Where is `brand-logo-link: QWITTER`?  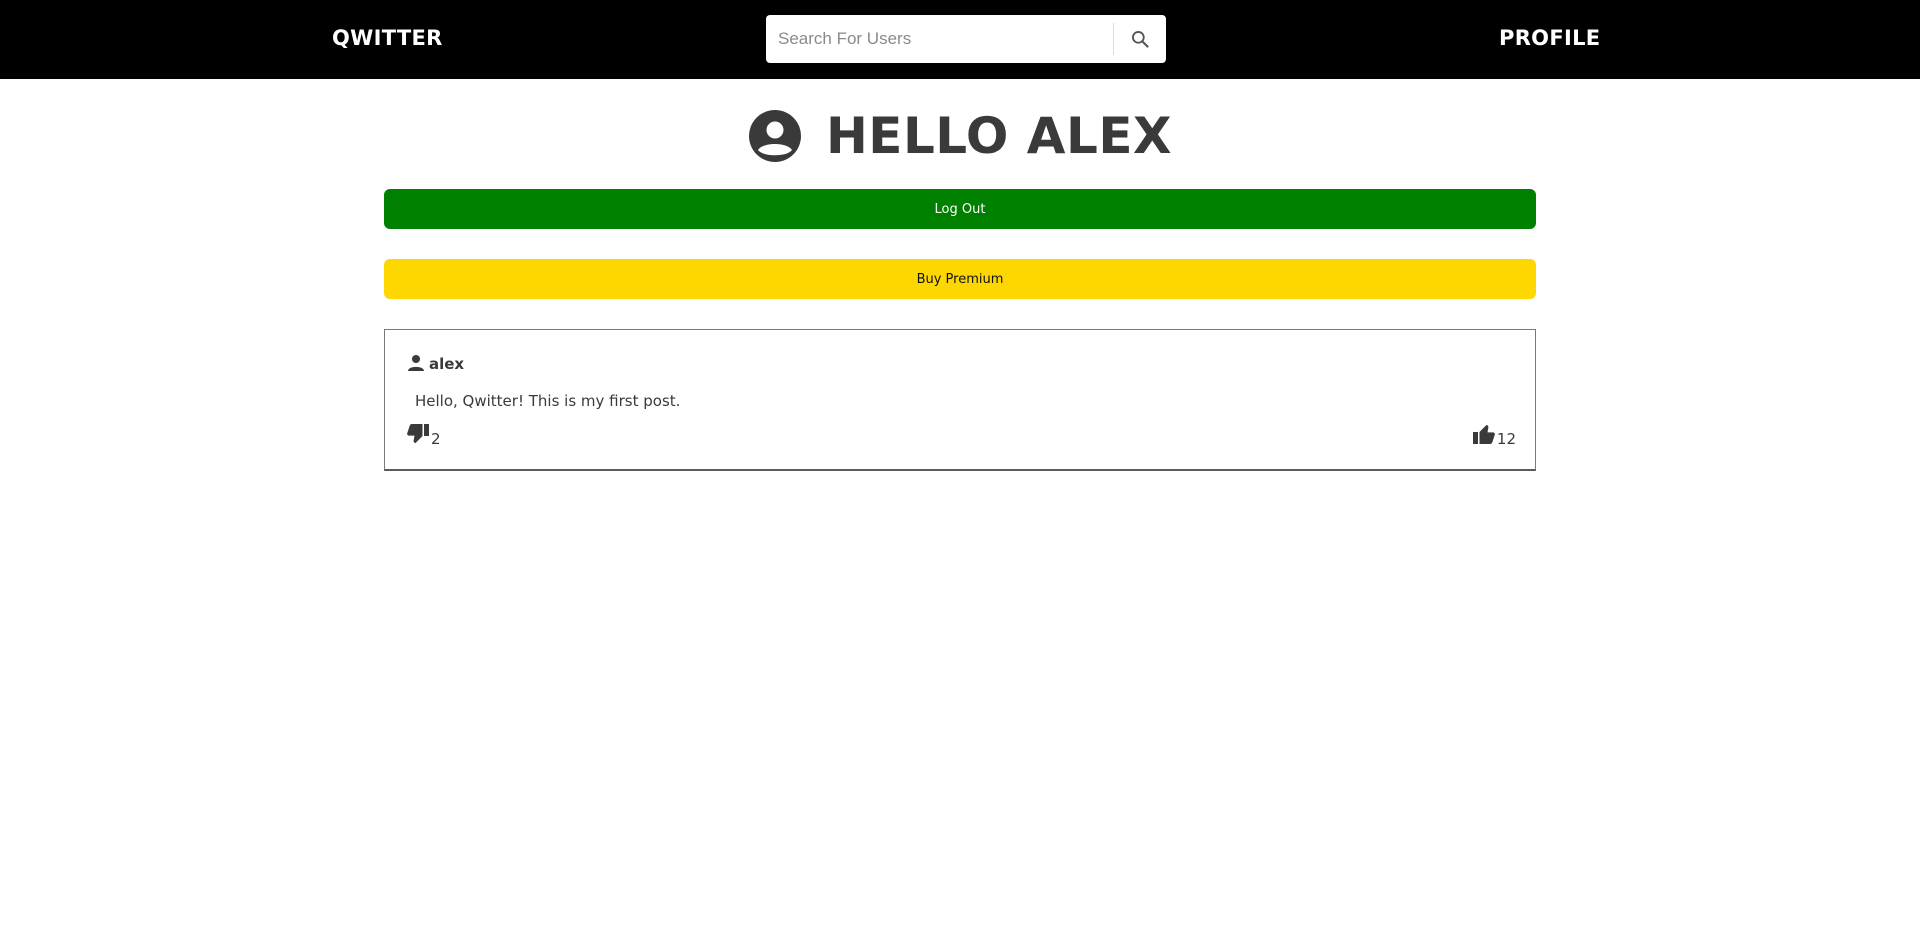 brand-logo-link: QWITTER is located at coordinates (387, 38).